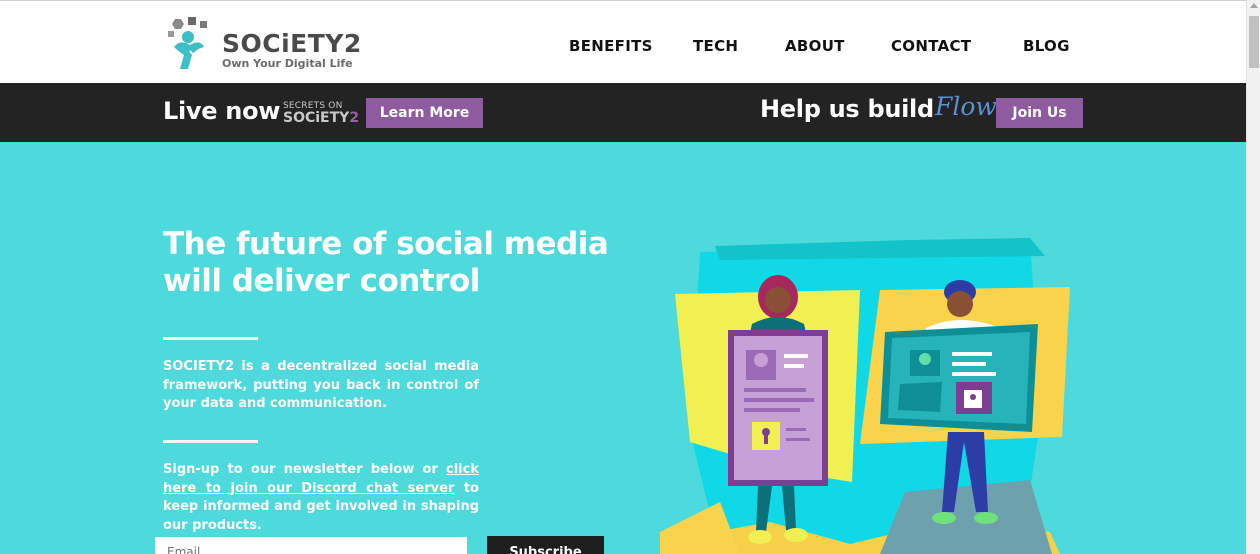  I want to click on hero-title-line-2: will deliver control, so click(321, 281).